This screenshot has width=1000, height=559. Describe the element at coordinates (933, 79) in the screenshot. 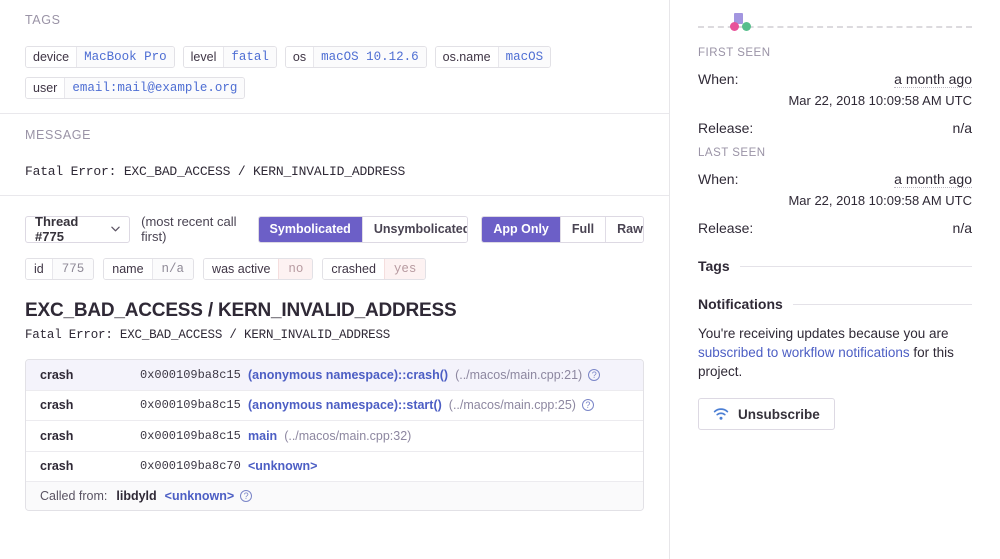

I see `first-seen-when-value: a month ago` at that location.